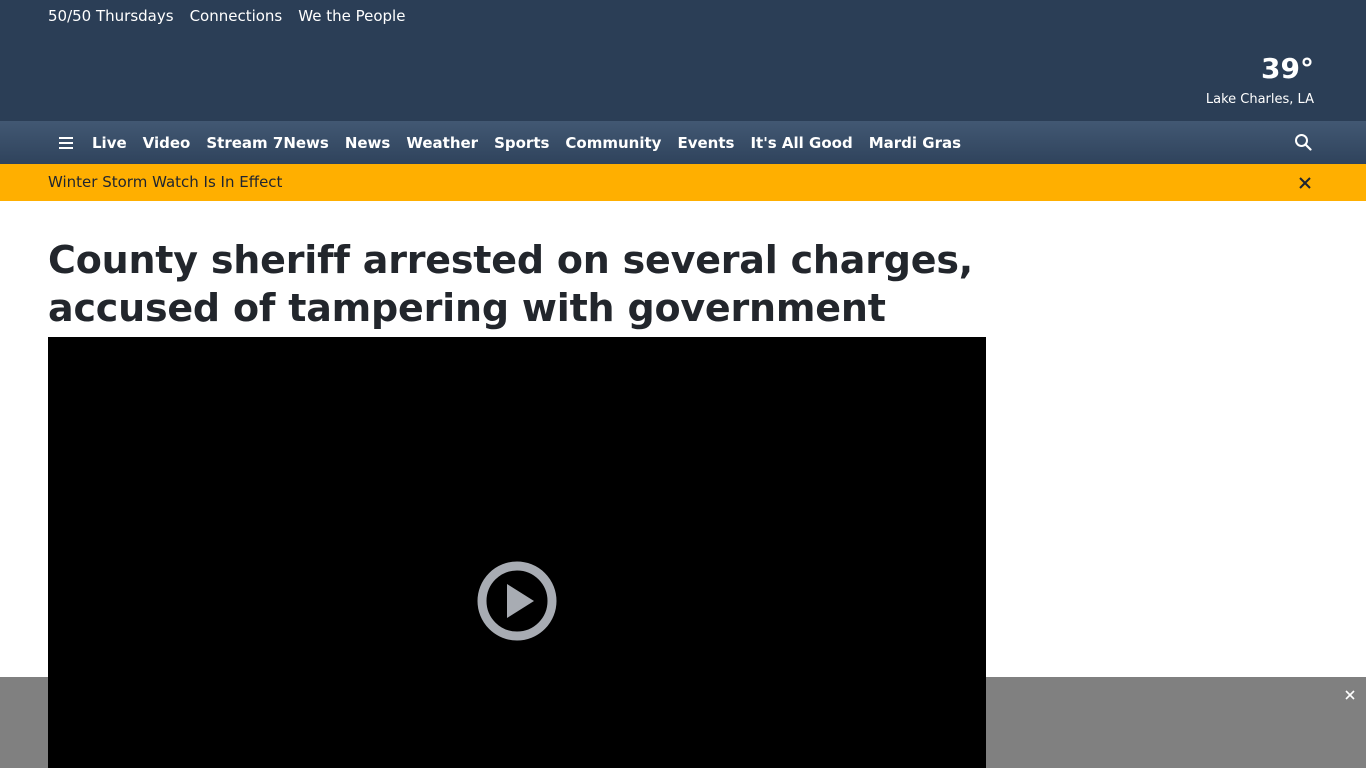 Image resolution: width=1366 pixels, height=768 pixels. I want to click on top-link-50-50-thursdays: 50/50 Thursdays, so click(111, 16).